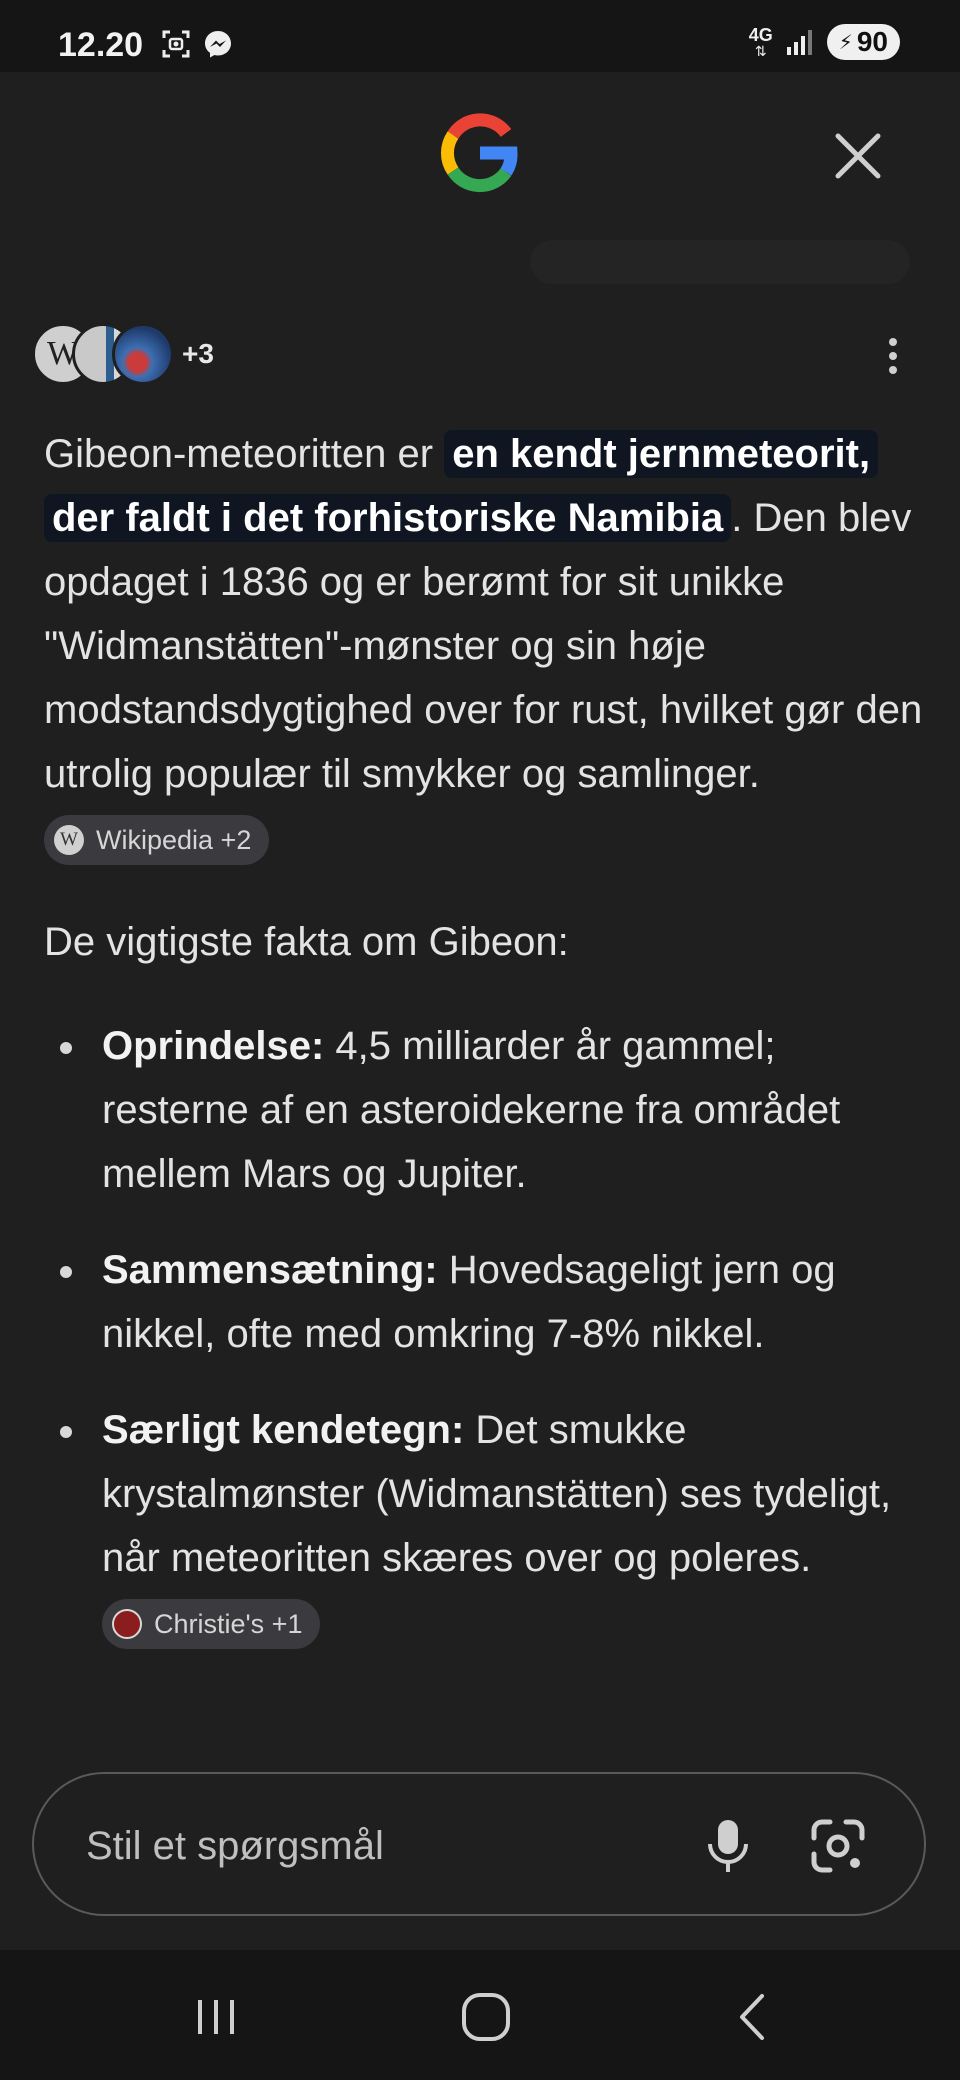 The image size is (960, 2080). I want to click on screenshot-icon, so click(176, 44).